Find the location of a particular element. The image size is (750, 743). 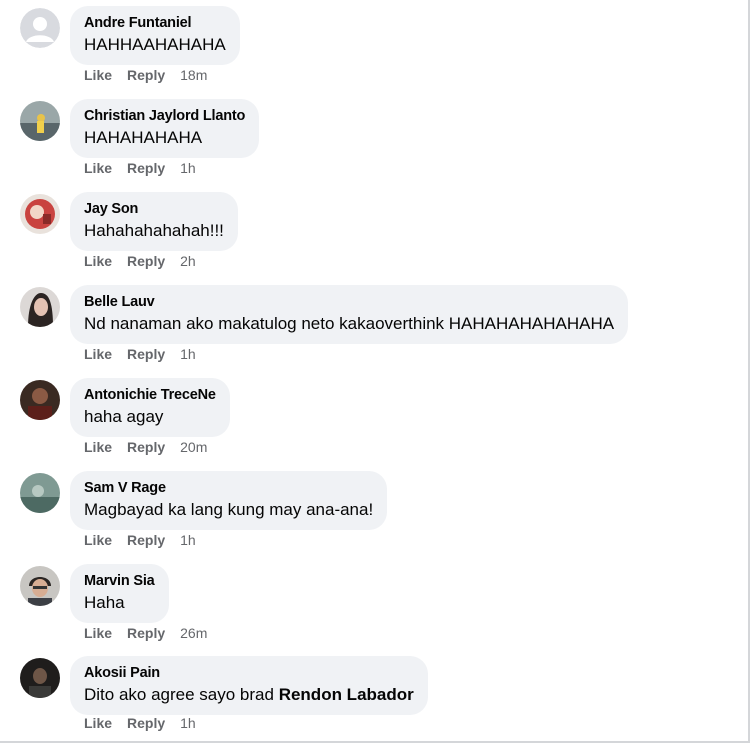

comment-bubble: Christian Jaylord Llanto HAHAHAHAHA is located at coordinates (165, 128).